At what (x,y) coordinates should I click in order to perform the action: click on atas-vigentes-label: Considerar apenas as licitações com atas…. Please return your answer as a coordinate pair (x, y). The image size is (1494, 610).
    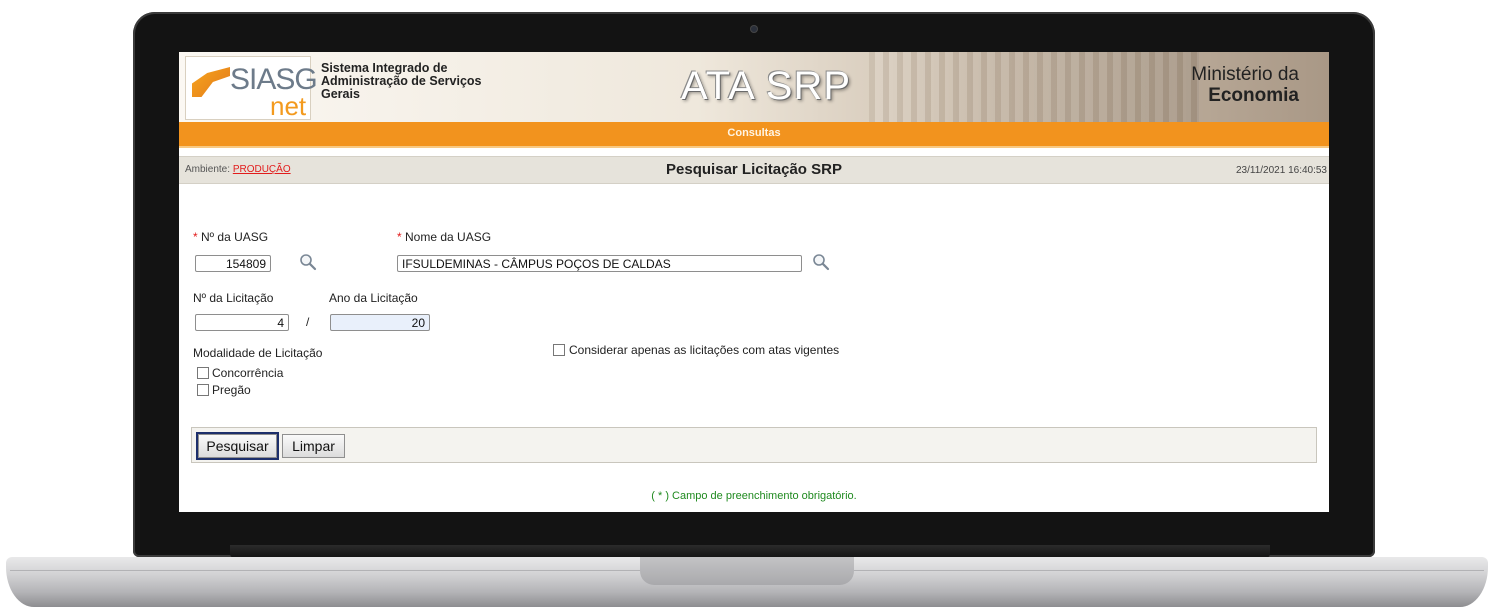
    Looking at the image, I should click on (704, 350).